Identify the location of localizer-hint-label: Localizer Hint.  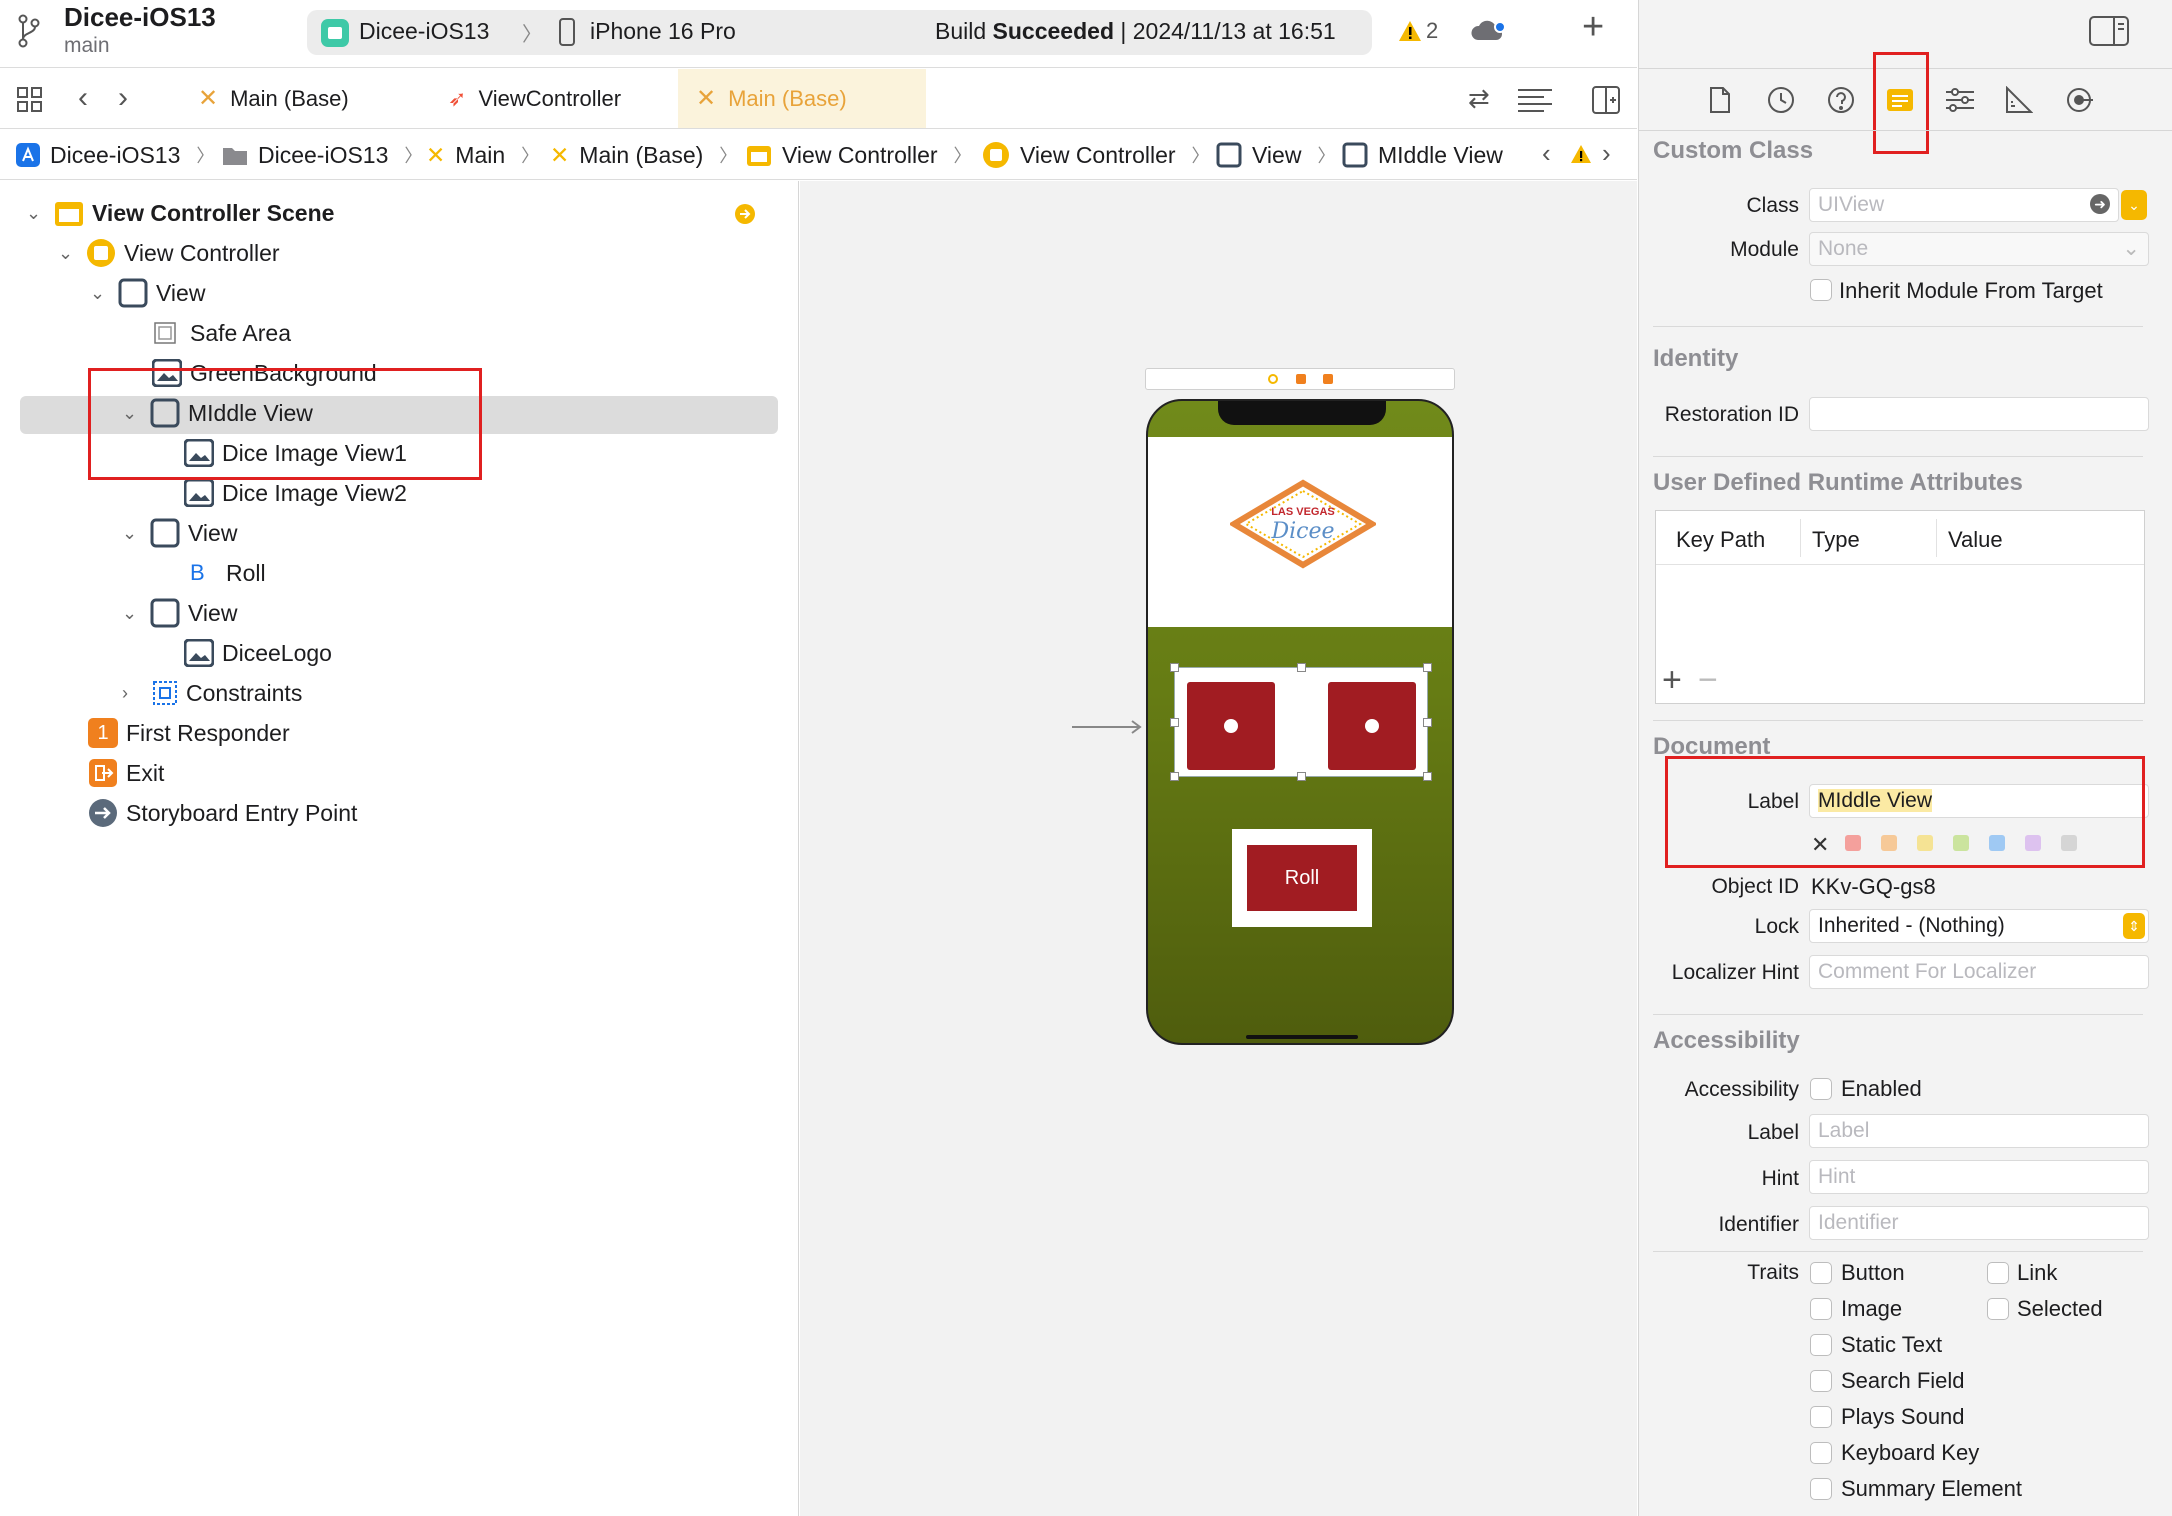
(1735, 972).